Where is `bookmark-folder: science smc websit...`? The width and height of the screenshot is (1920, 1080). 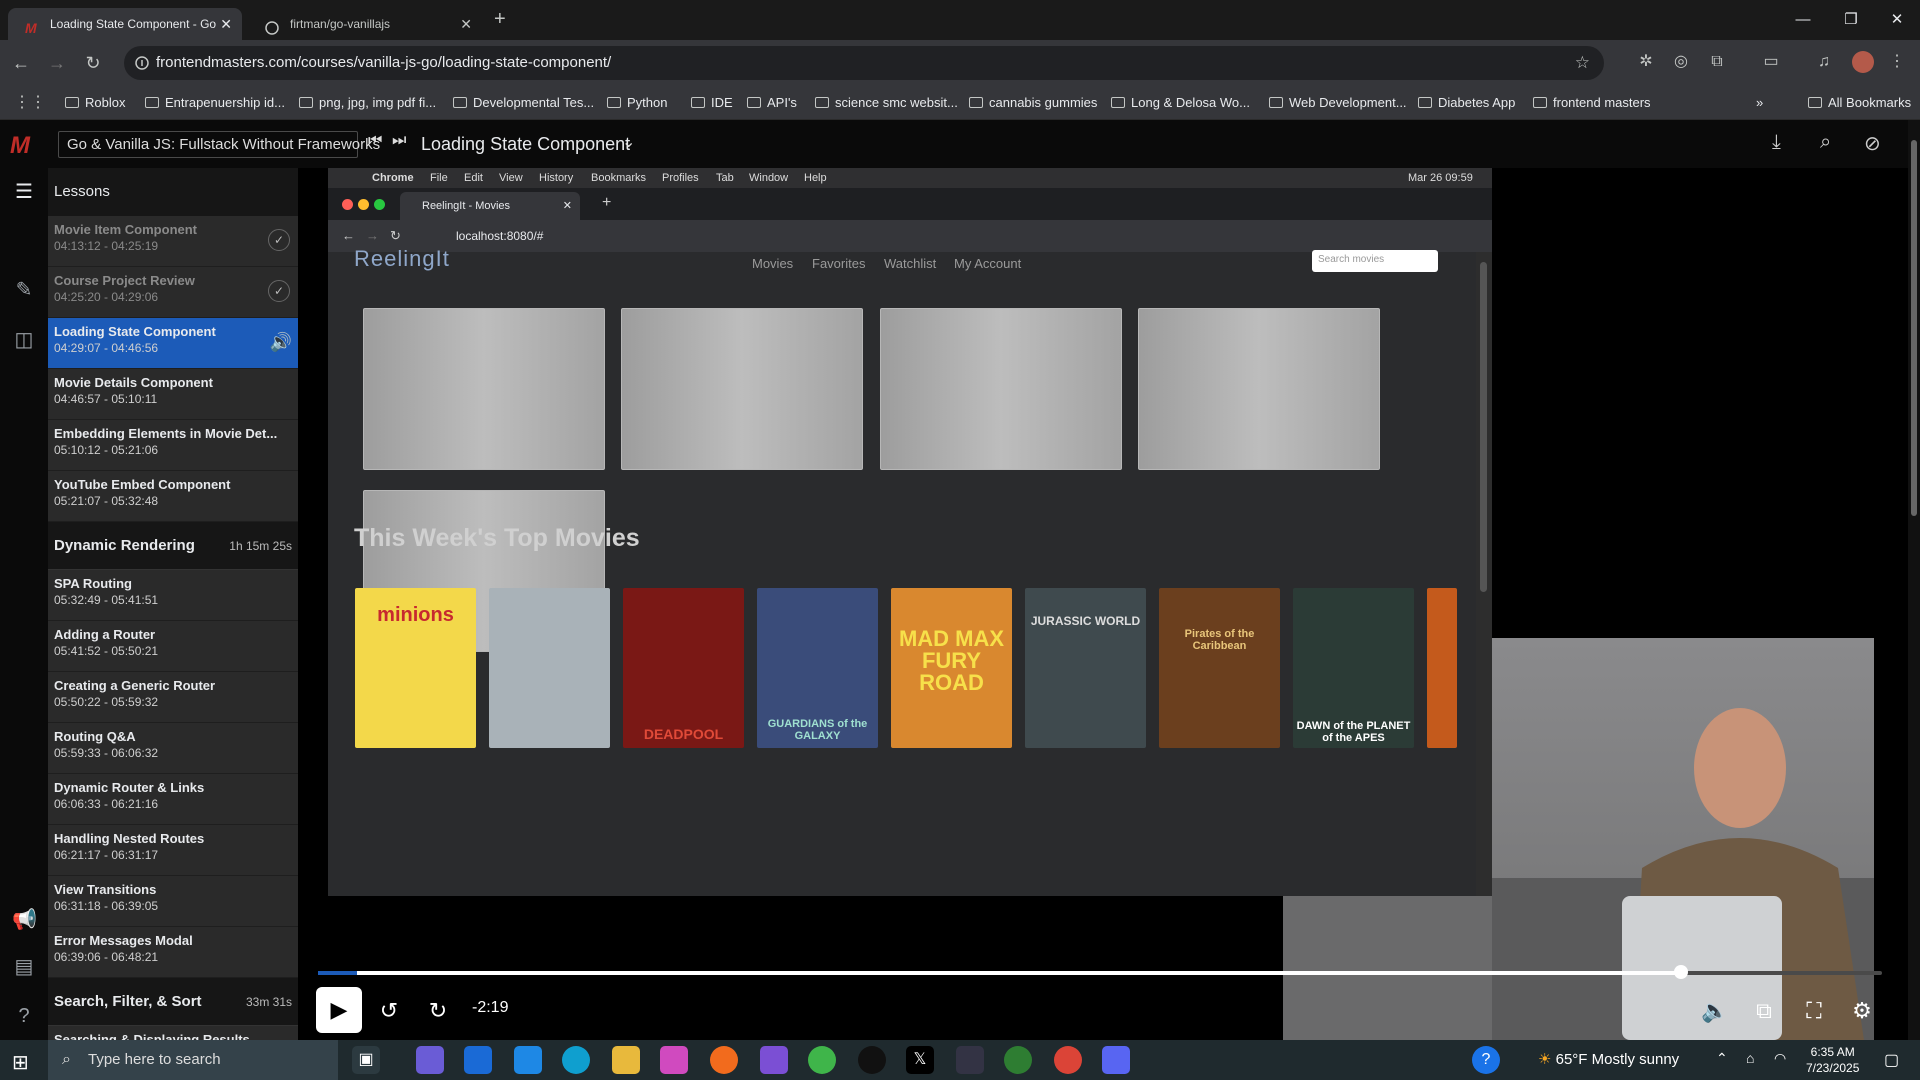 bookmark-folder: science smc websit... is located at coordinates (886, 103).